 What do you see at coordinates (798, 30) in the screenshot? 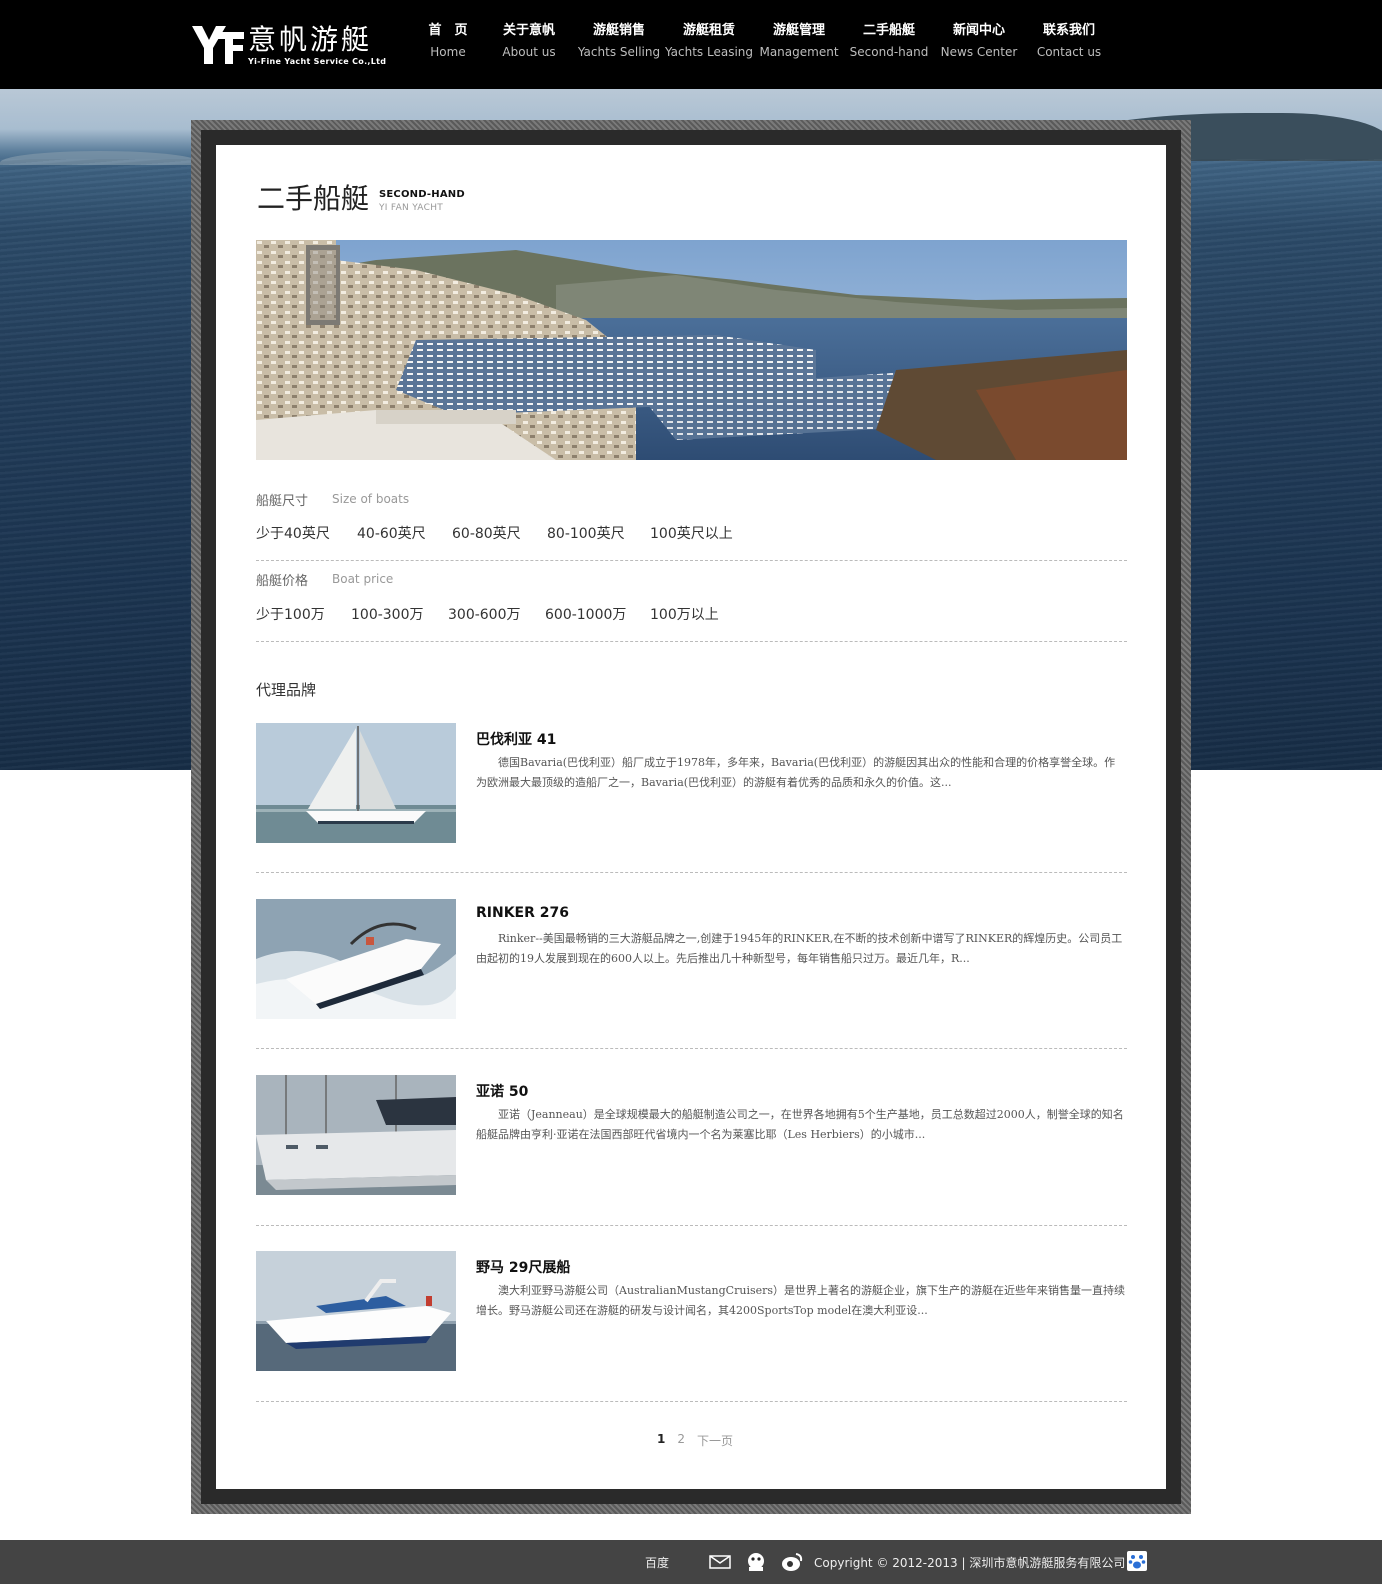
I see `nav-label-cn: 游艇管理` at bounding box center [798, 30].